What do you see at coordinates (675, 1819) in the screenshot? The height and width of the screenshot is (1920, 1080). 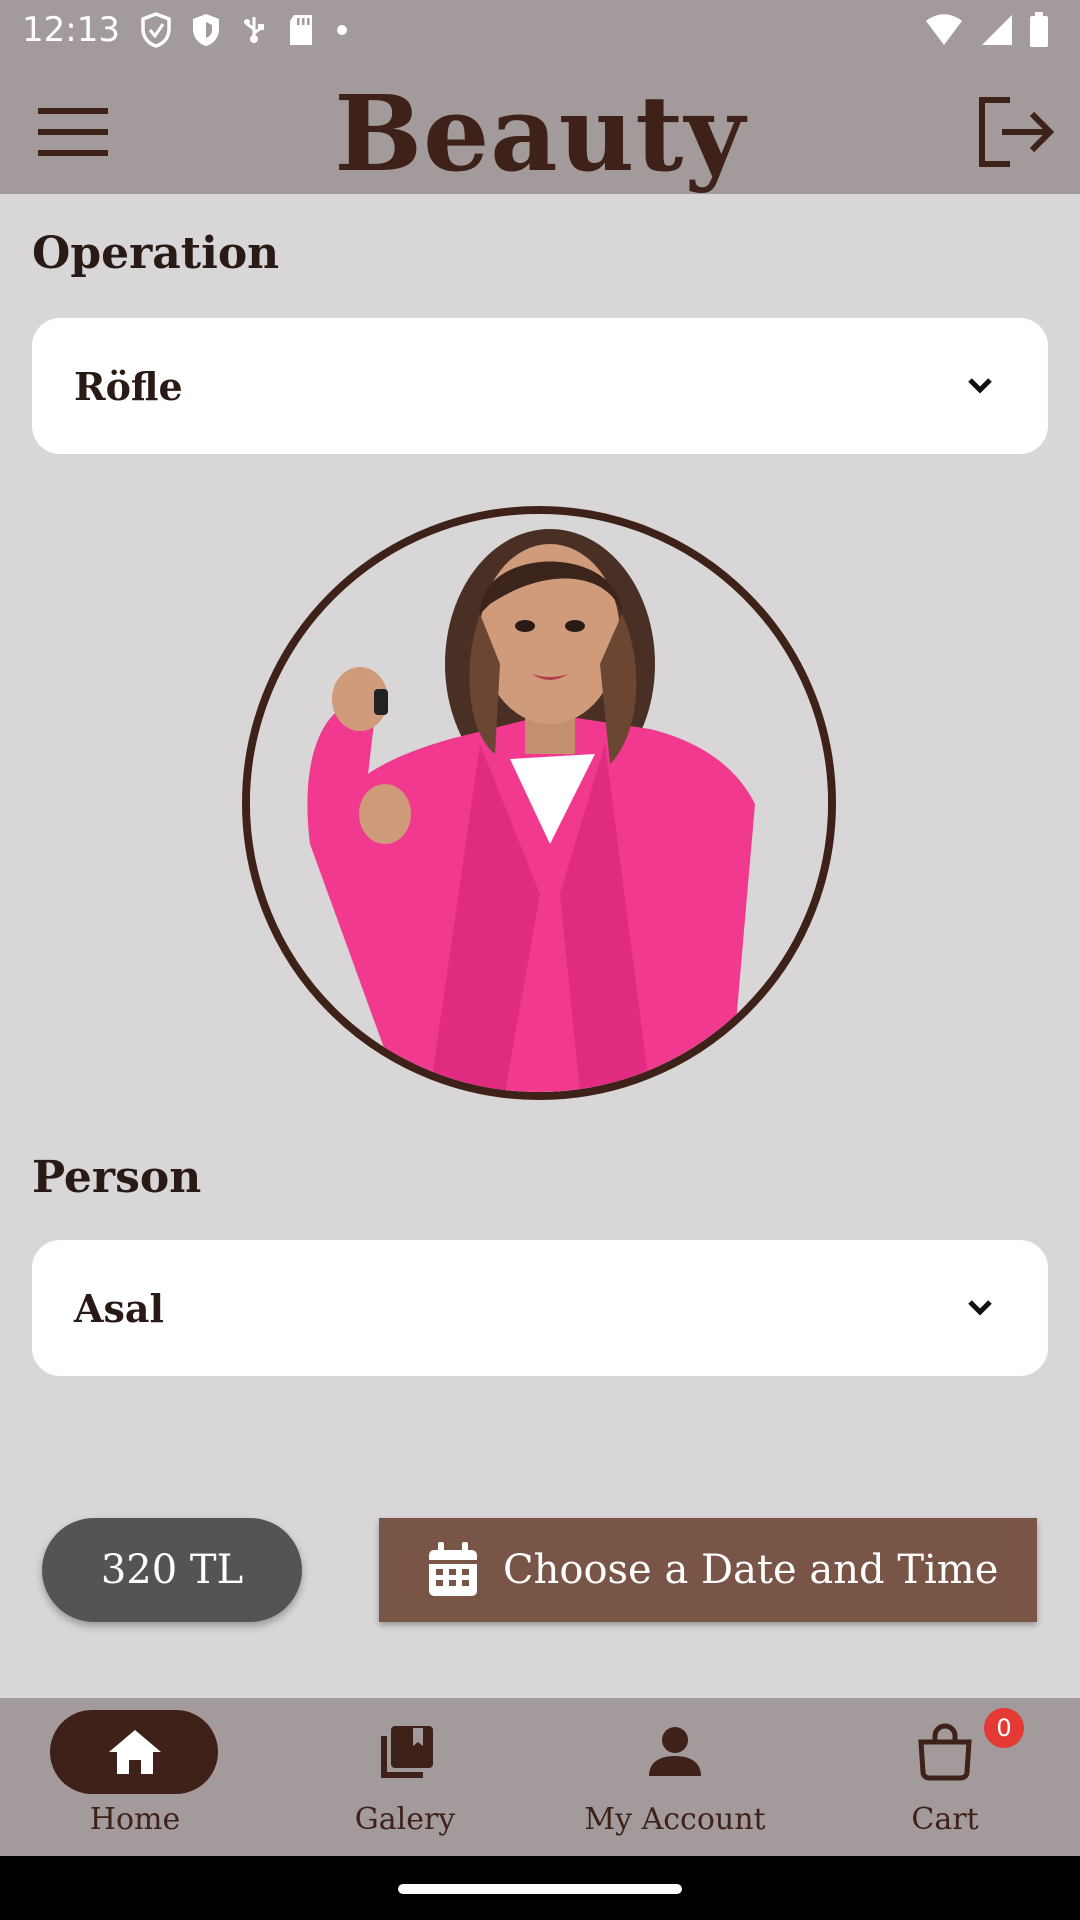 I see `nav-my-account-label: My Account` at bounding box center [675, 1819].